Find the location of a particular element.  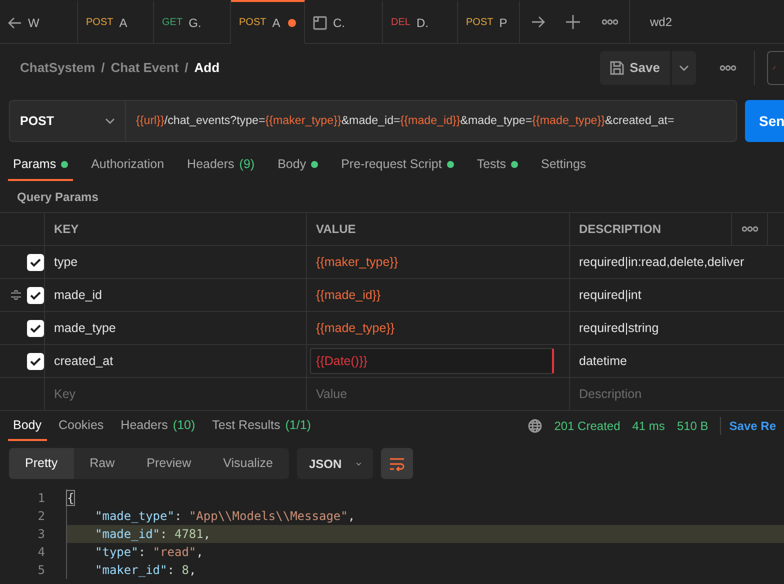

breadcrumb-current: Add is located at coordinates (207, 68).